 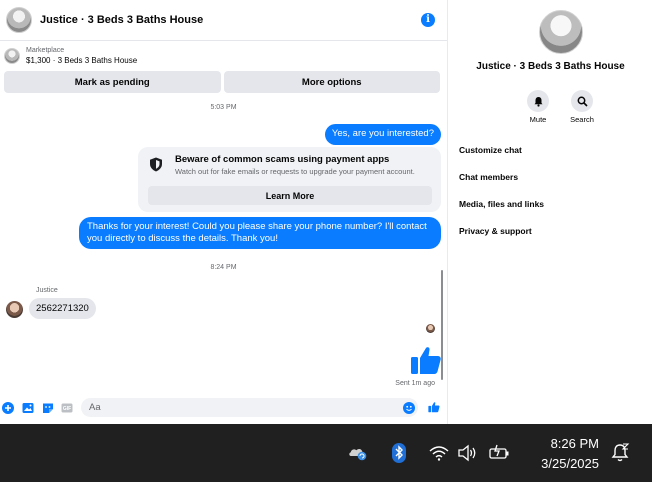 I want to click on sender-avatar, so click(x=14, y=309).